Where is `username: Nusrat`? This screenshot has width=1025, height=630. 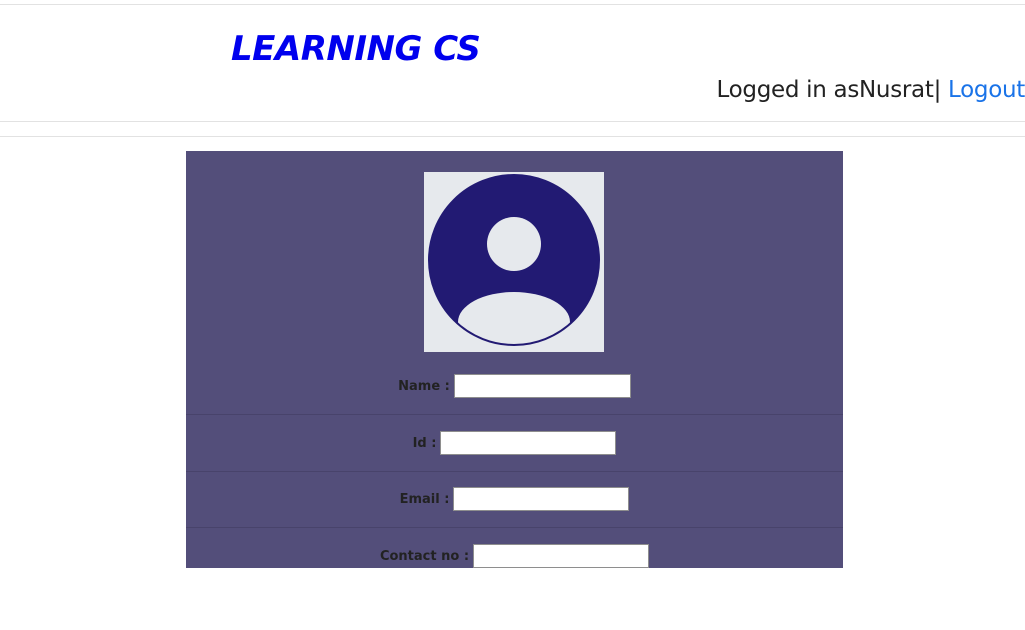 username: Nusrat is located at coordinates (896, 90).